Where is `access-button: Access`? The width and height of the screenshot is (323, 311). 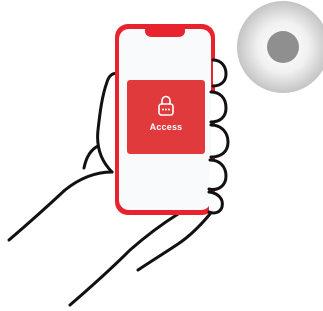 access-button: Access is located at coordinates (166, 117).